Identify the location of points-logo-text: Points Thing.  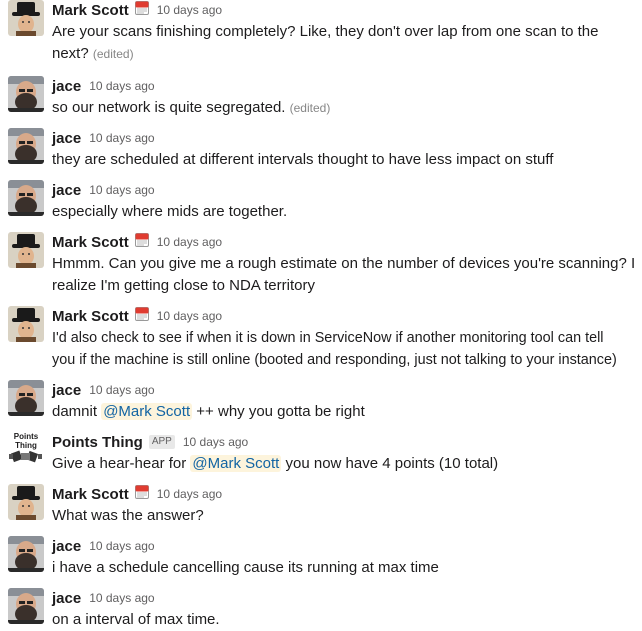
(26, 441).